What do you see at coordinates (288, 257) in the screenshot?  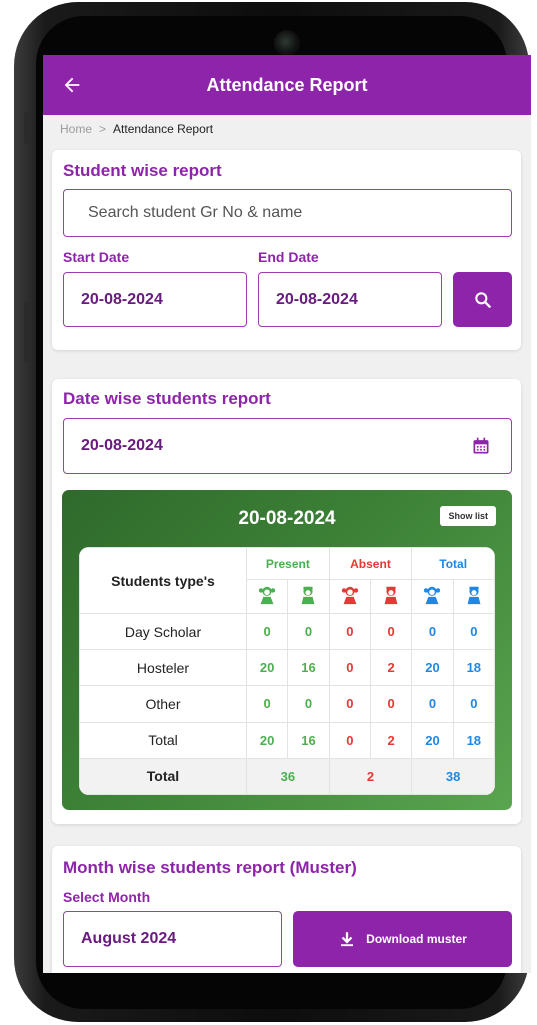 I see `end-date-label: End Date` at bounding box center [288, 257].